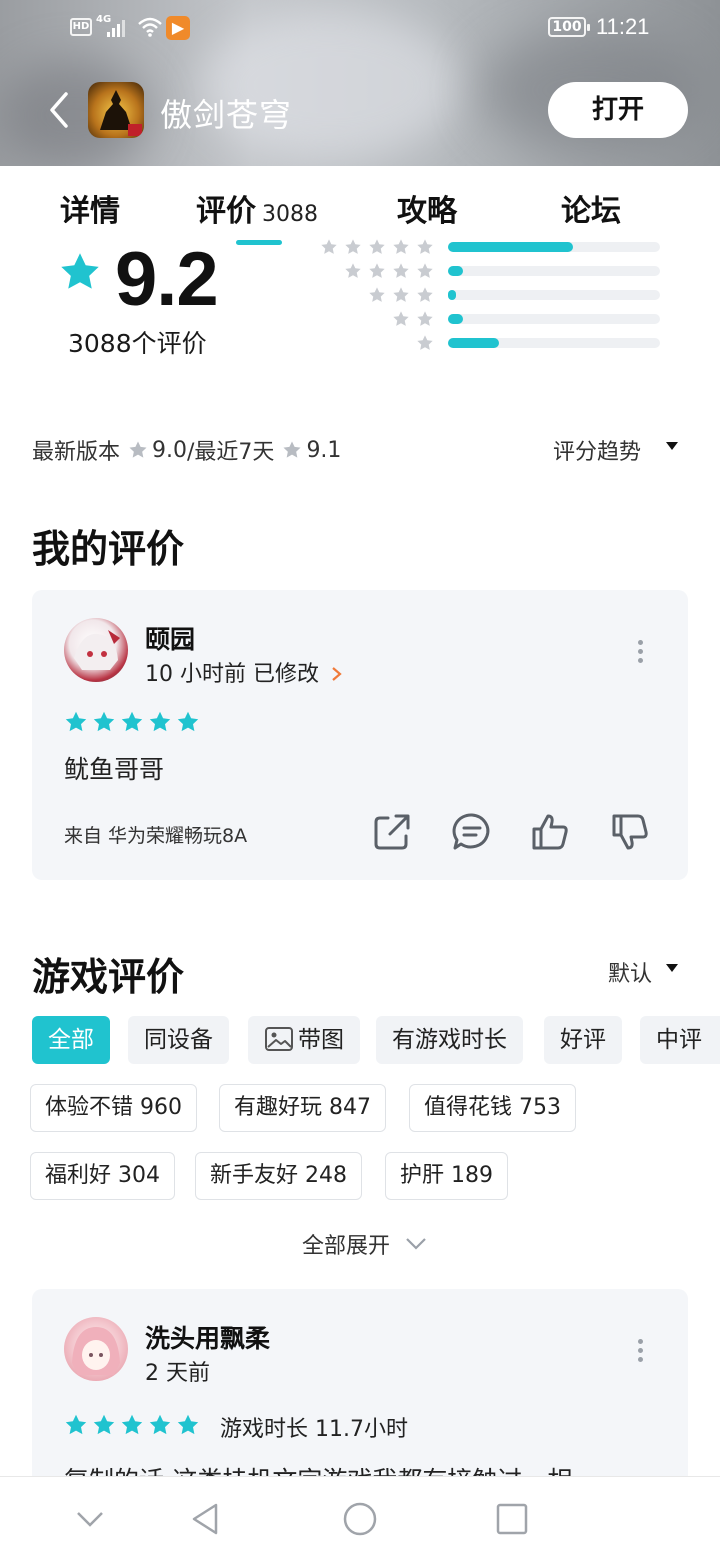 The image size is (720, 1560). Describe the element at coordinates (137, 343) in the screenshot. I see `rating-count: 3088个评价` at that location.